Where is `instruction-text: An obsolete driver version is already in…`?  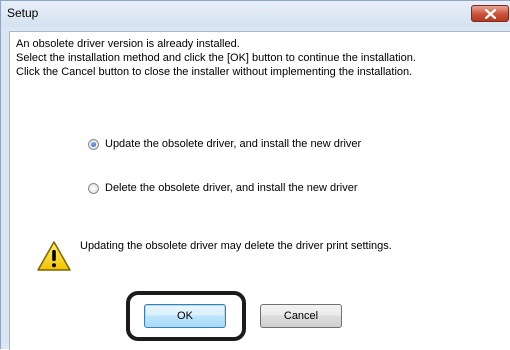 instruction-text: An obsolete driver version is already in… is located at coordinates (261, 58).